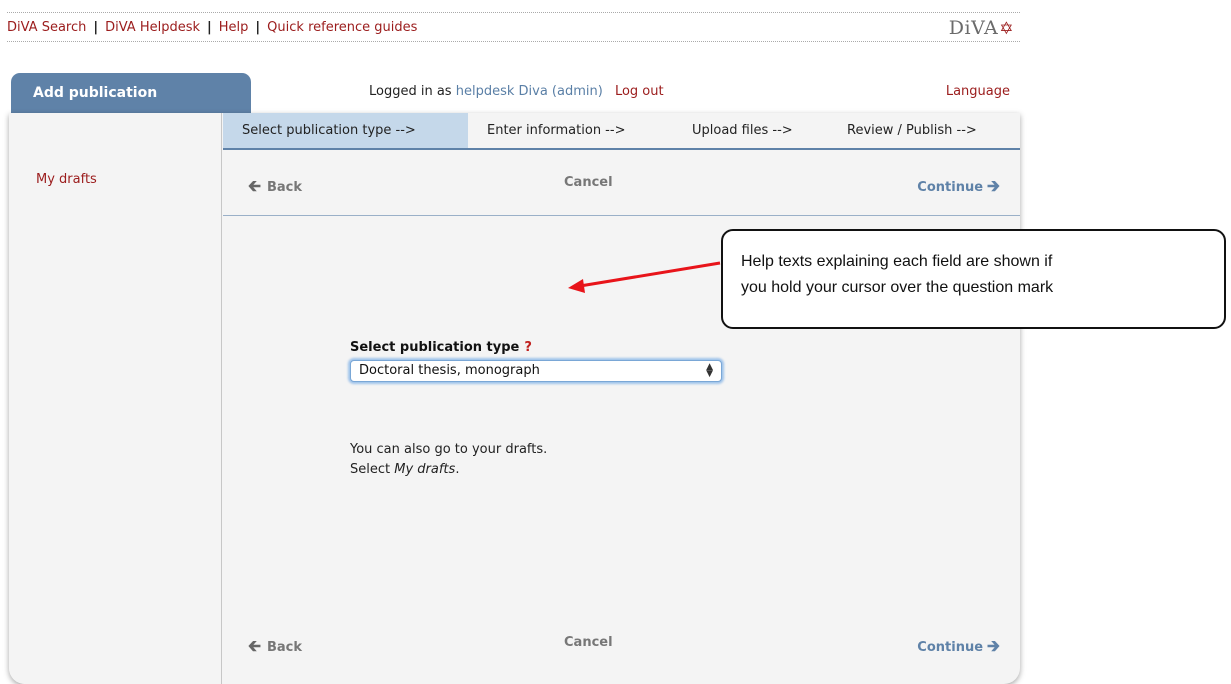 This screenshot has width=1231, height=684. Describe the element at coordinates (650, 274) in the screenshot. I see `annotation-arrow-line` at that location.